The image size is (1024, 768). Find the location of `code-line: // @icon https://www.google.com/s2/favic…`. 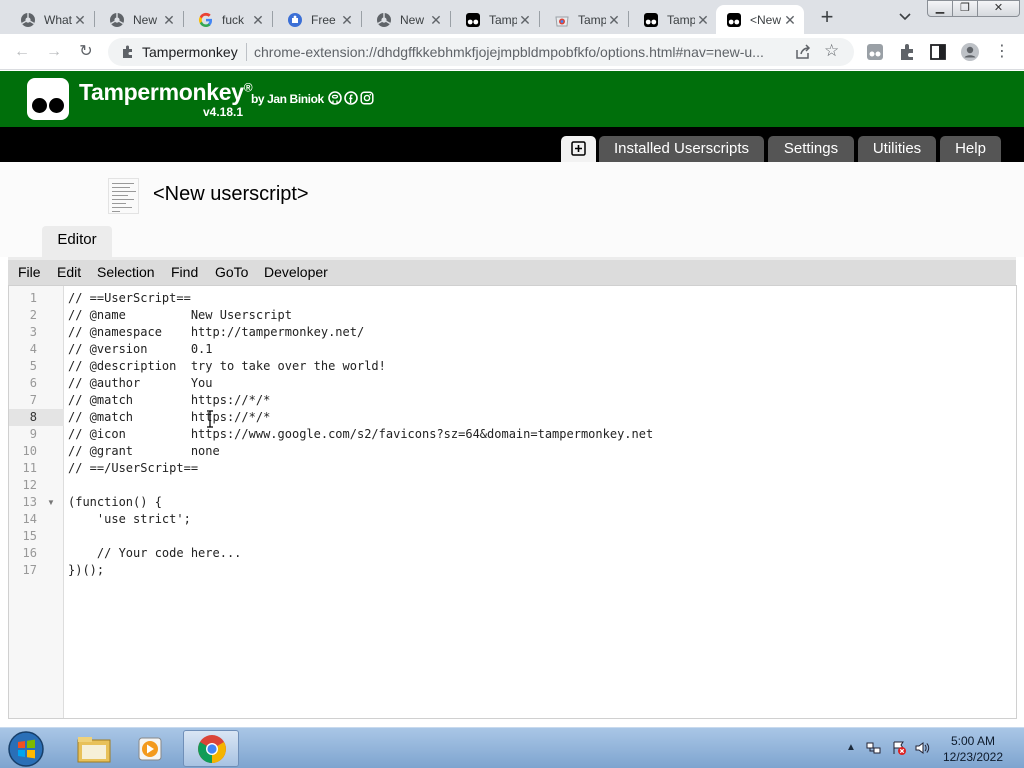

code-line: // @icon https://www.google.com/s2/favic… is located at coordinates (360, 434).